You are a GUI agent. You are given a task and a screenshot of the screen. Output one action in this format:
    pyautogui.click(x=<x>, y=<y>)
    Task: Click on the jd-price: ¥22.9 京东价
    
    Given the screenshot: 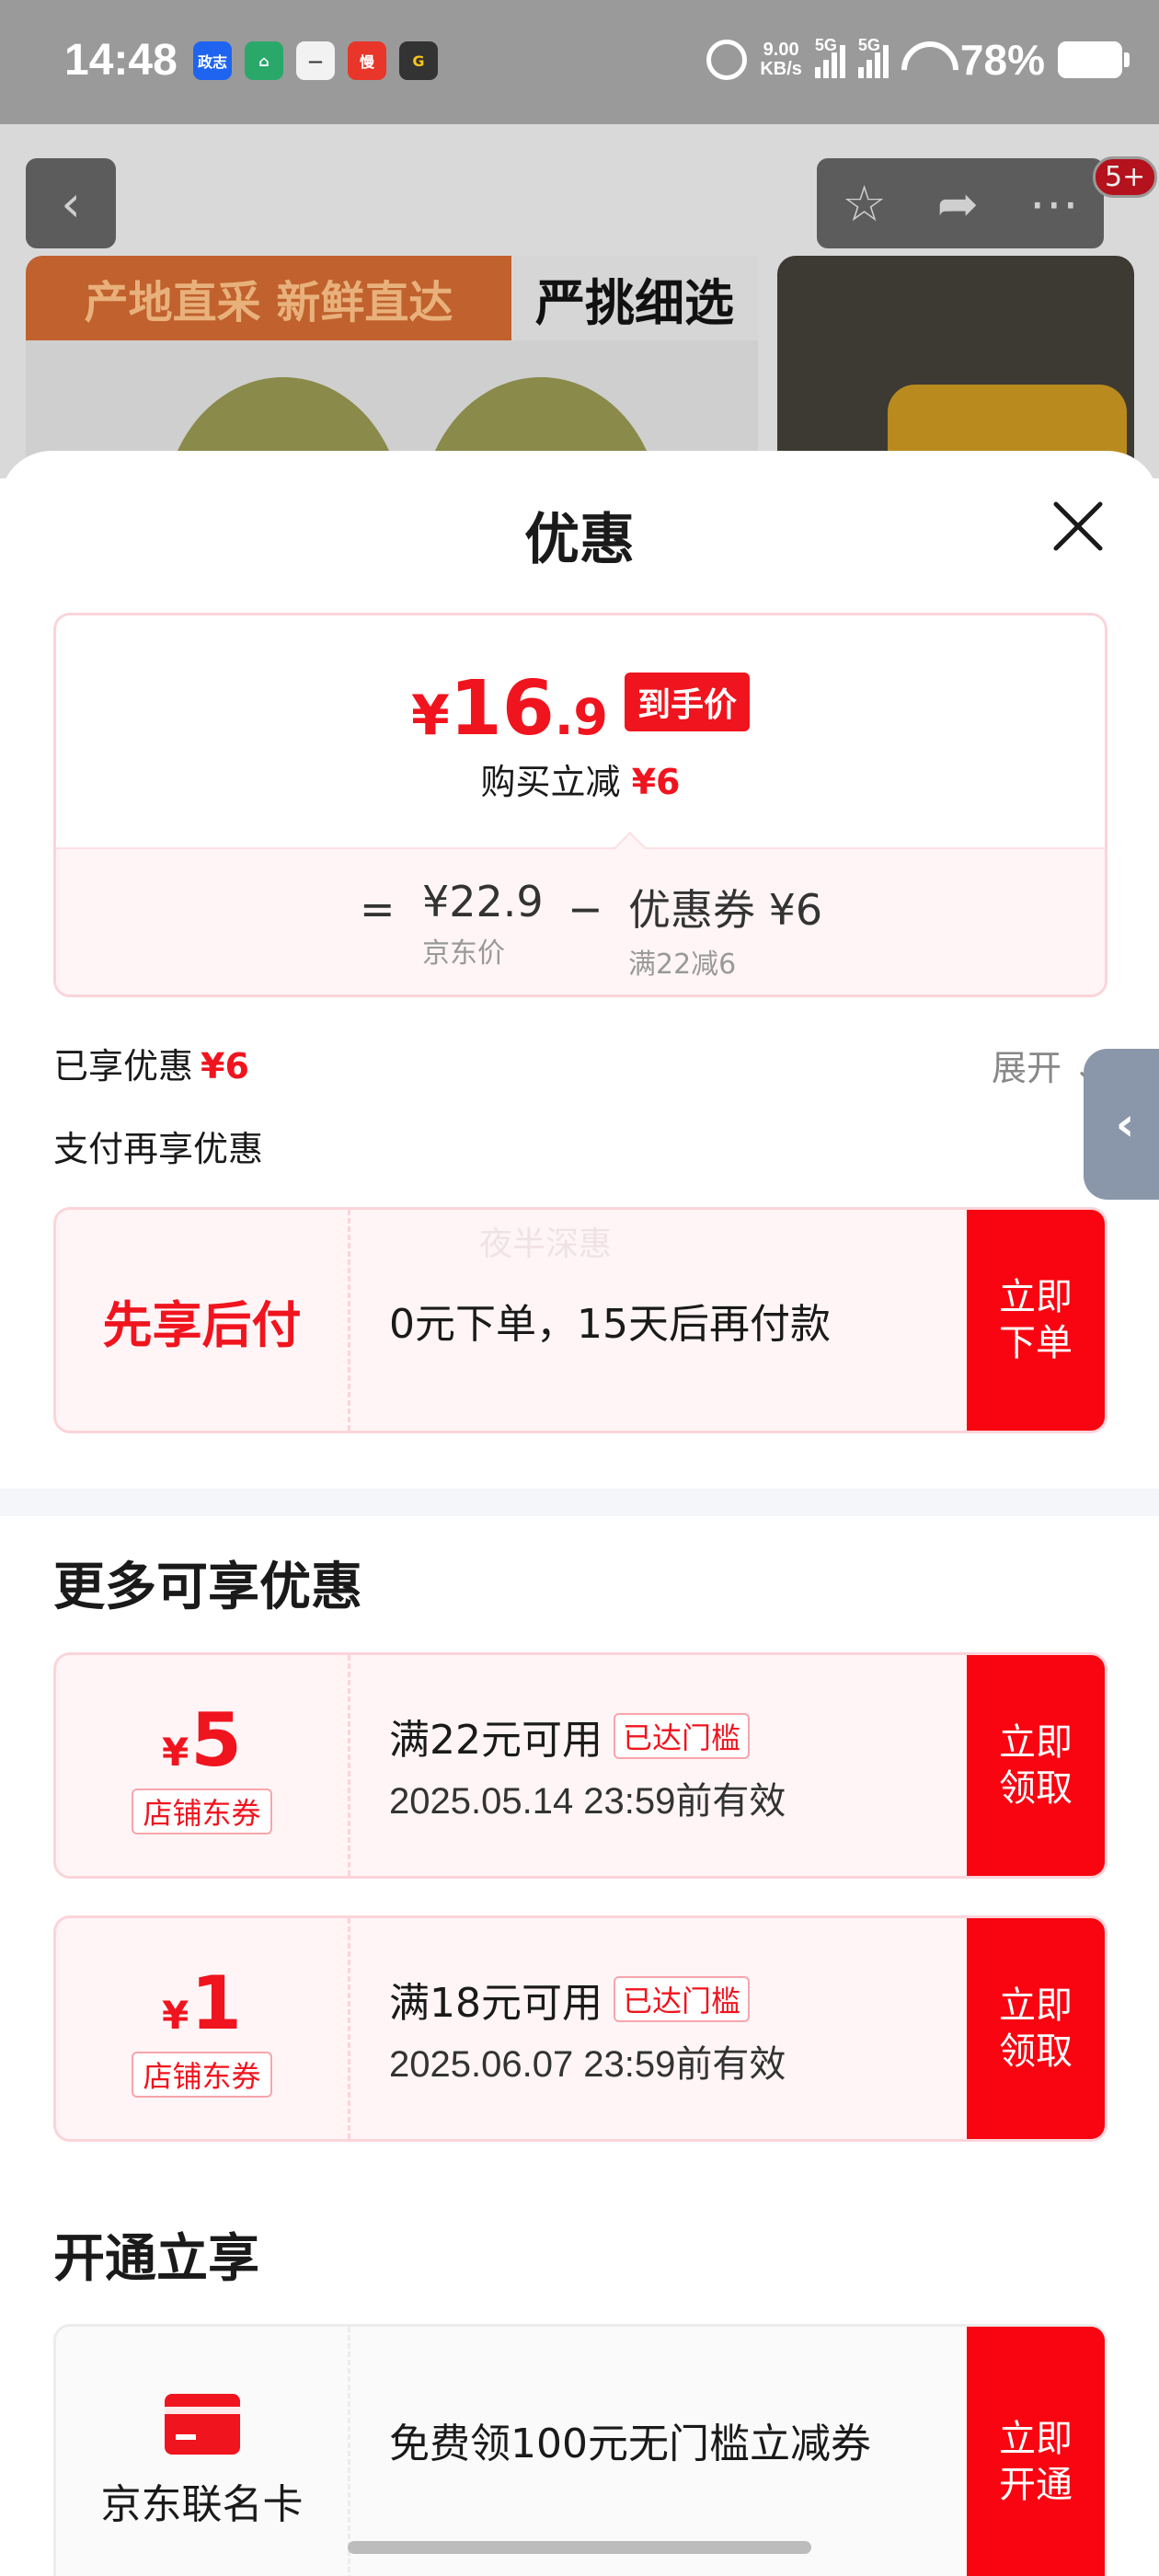 What is the action you would take?
    pyautogui.click(x=483, y=923)
    